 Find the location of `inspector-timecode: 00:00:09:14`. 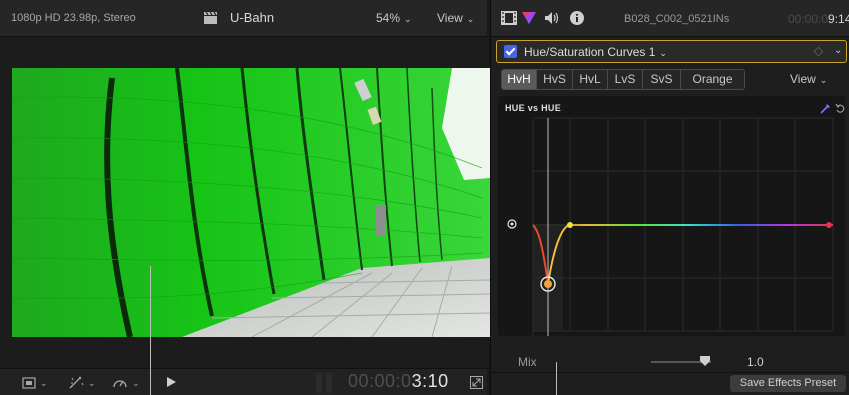

inspector-timecode: 00:00:09:14 is located at coordinates (818, 19).